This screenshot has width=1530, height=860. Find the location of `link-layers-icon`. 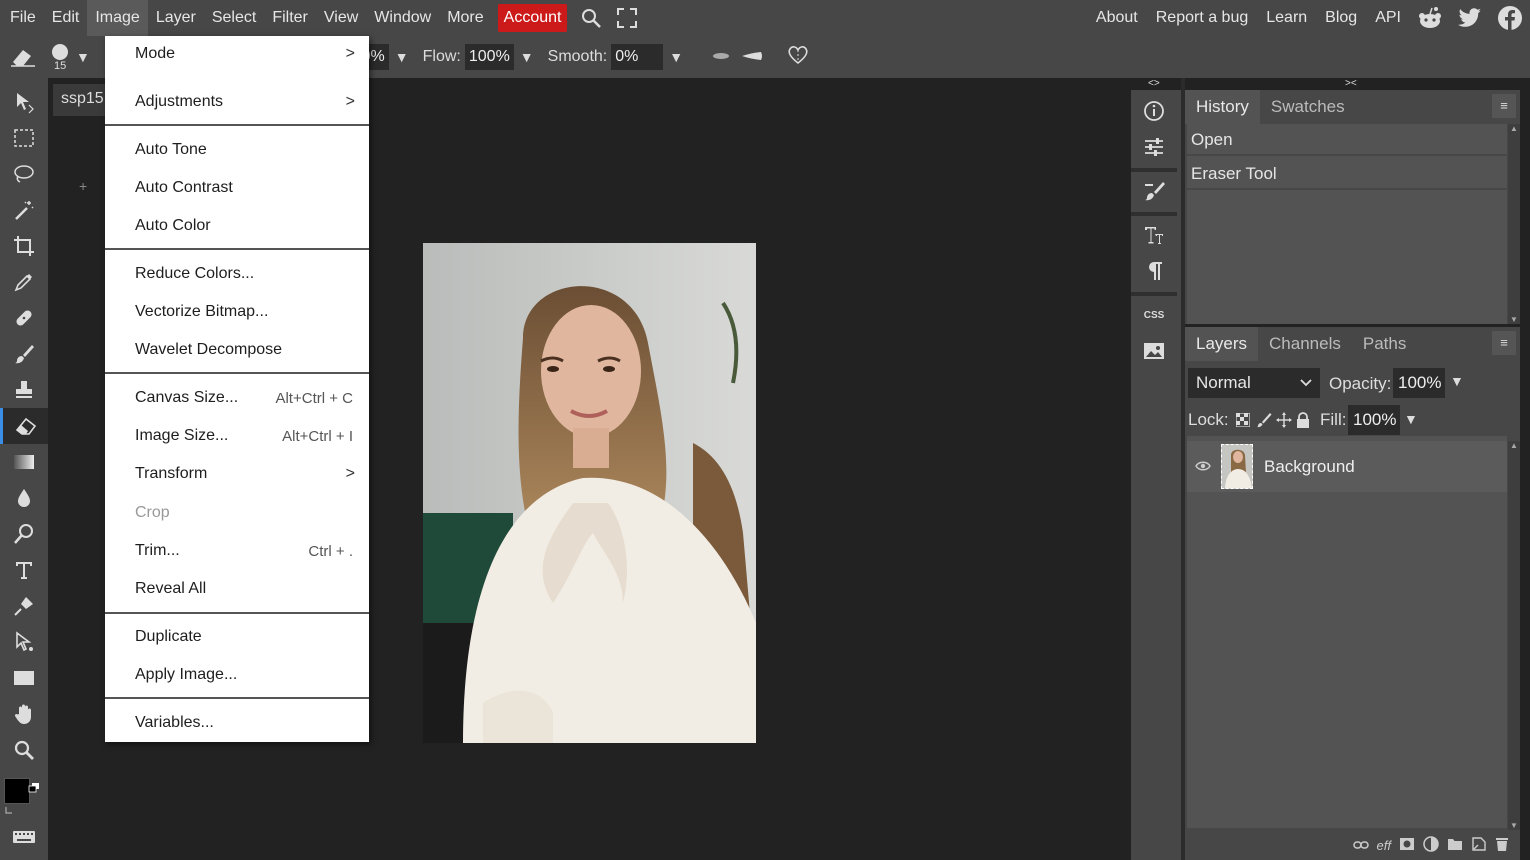

link-layers-icon is located at coordinates (1360, 845).